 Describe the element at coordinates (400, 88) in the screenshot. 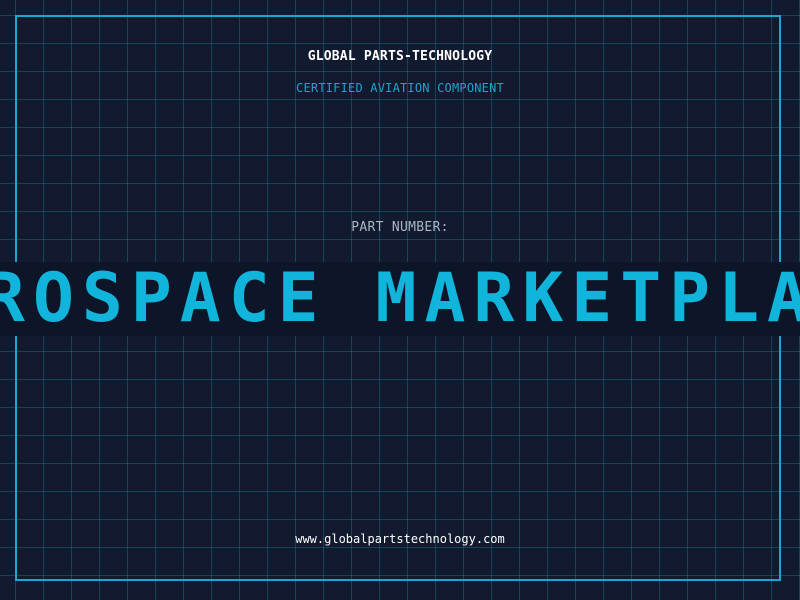

I see `certification-subtitle: CERTIFIED AVIATION COMPONENT` at that location.